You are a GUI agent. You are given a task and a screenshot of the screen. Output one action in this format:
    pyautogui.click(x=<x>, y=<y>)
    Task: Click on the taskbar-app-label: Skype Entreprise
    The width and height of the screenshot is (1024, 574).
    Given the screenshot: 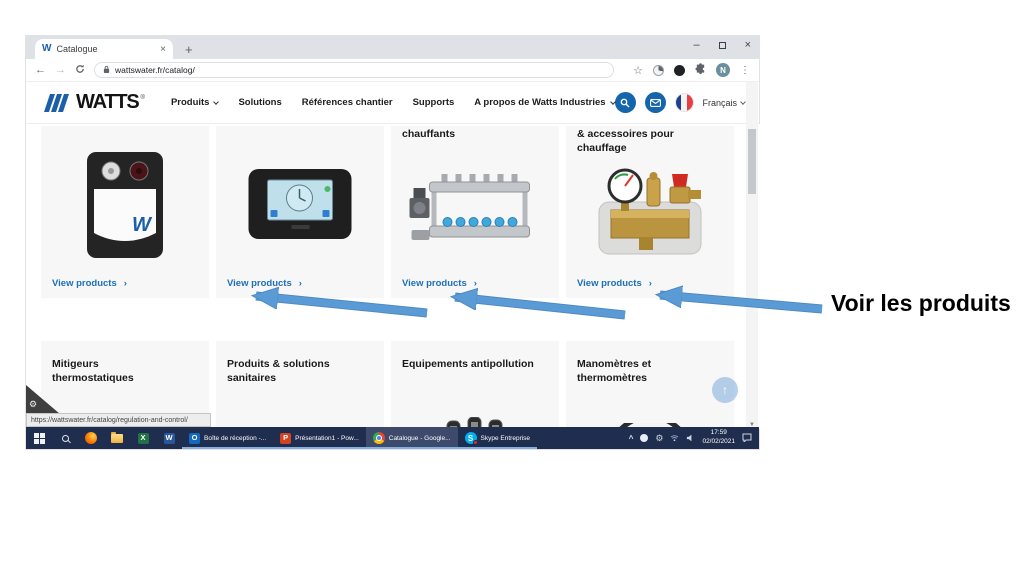 What is the action you would take?
    pyautogui.click(x=505, y=438)
    